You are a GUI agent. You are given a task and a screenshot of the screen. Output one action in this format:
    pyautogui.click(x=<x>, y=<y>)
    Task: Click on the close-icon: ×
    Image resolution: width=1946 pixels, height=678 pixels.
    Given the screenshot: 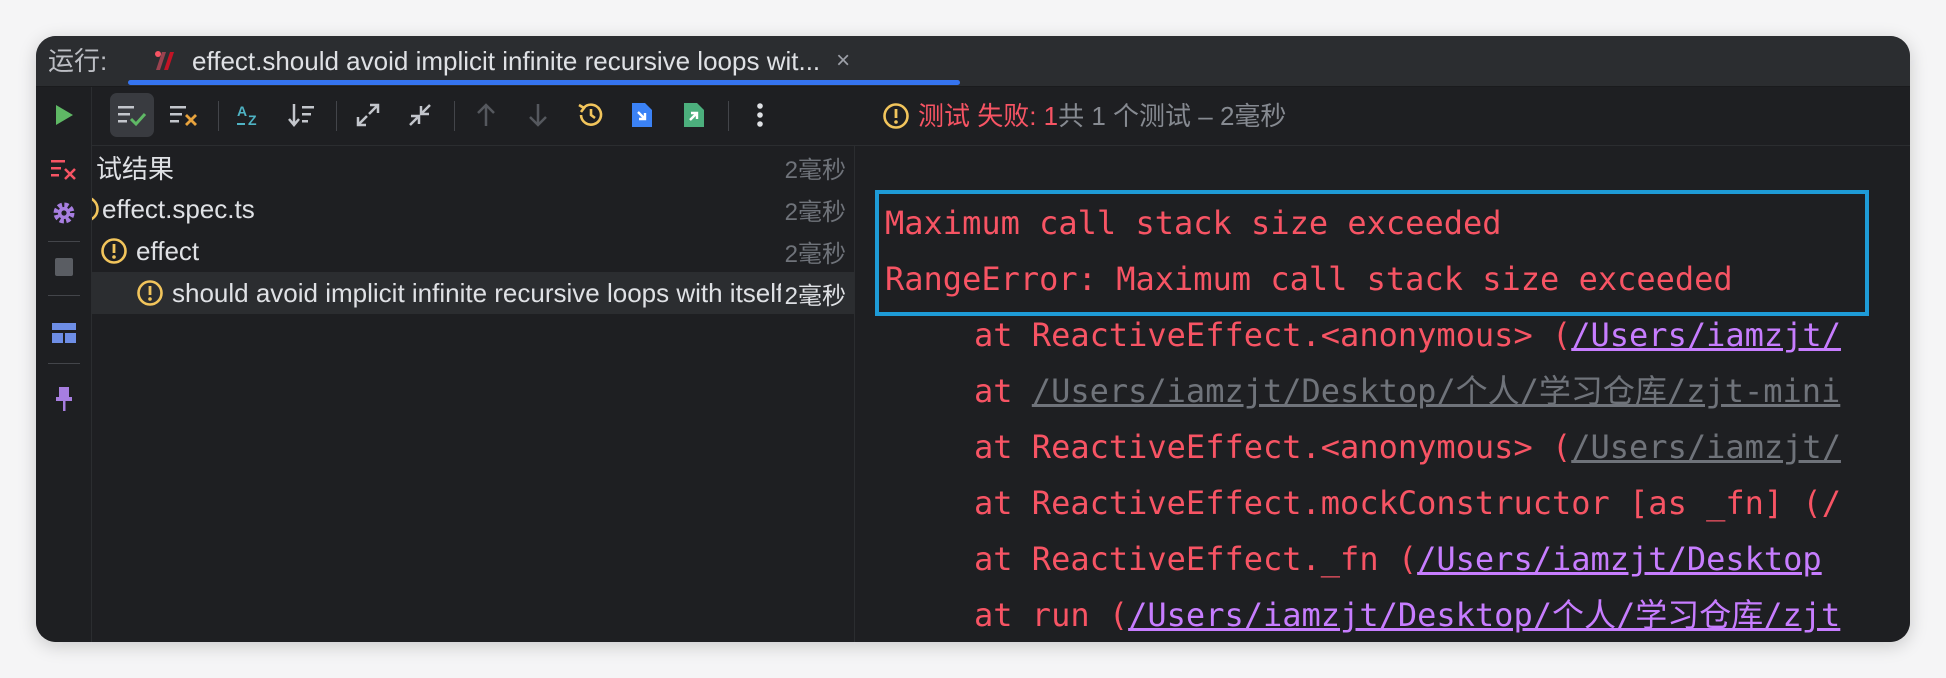 What is the action you would take?
    pyautogui.click(x=843, y=61)
    